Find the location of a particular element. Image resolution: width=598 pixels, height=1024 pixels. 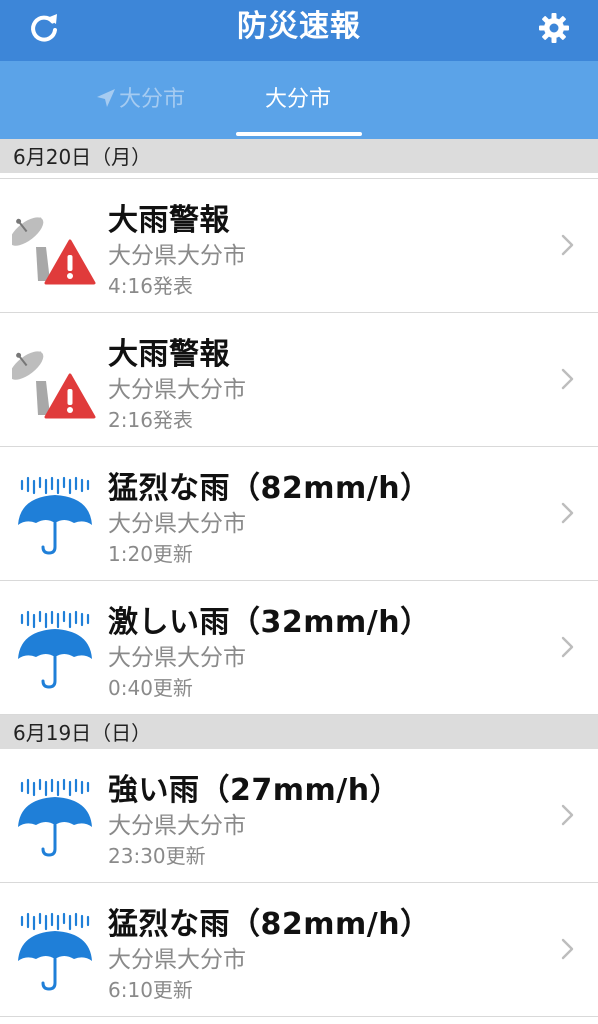

gear-icon is located at coordinates (554, 28).